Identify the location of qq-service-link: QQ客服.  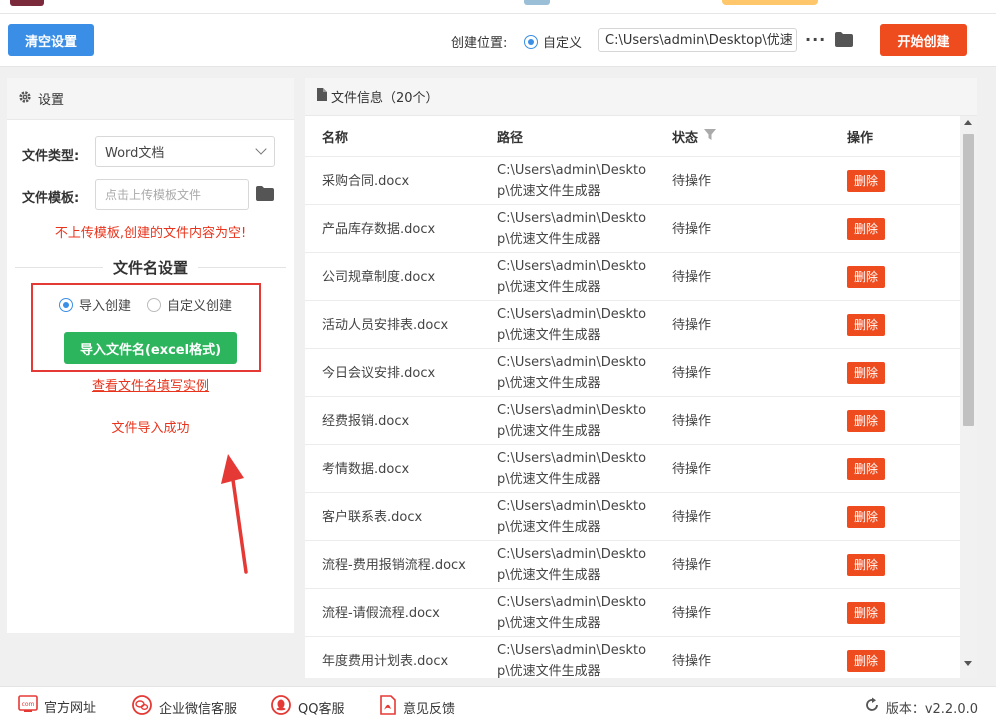
(307, 707).